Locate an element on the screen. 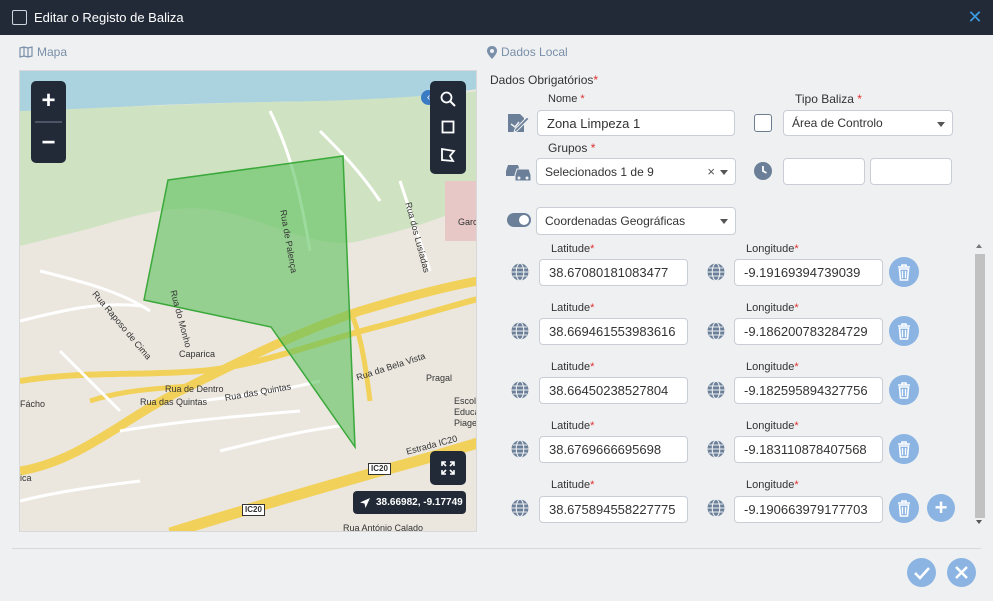 This screenshot has height=601, width=993. search-icon is located at coordinates (448, 99).